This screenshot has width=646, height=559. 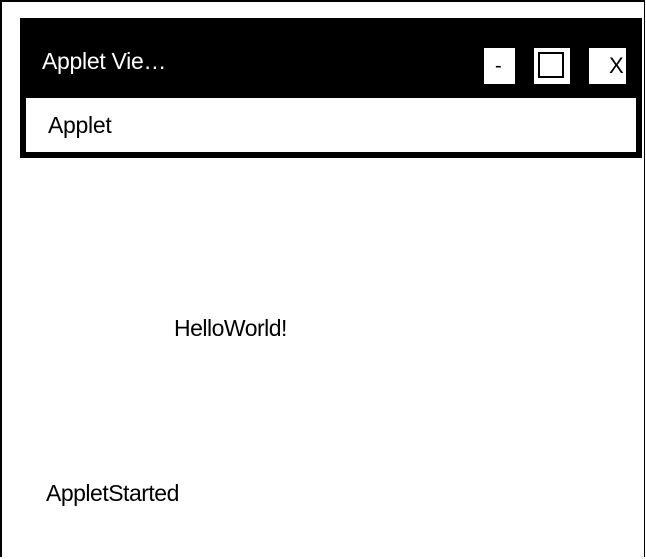 What do you see at coordinates (607, 66) in the screenshot?
I see `close-button: X` at bounding box center [607, 66].